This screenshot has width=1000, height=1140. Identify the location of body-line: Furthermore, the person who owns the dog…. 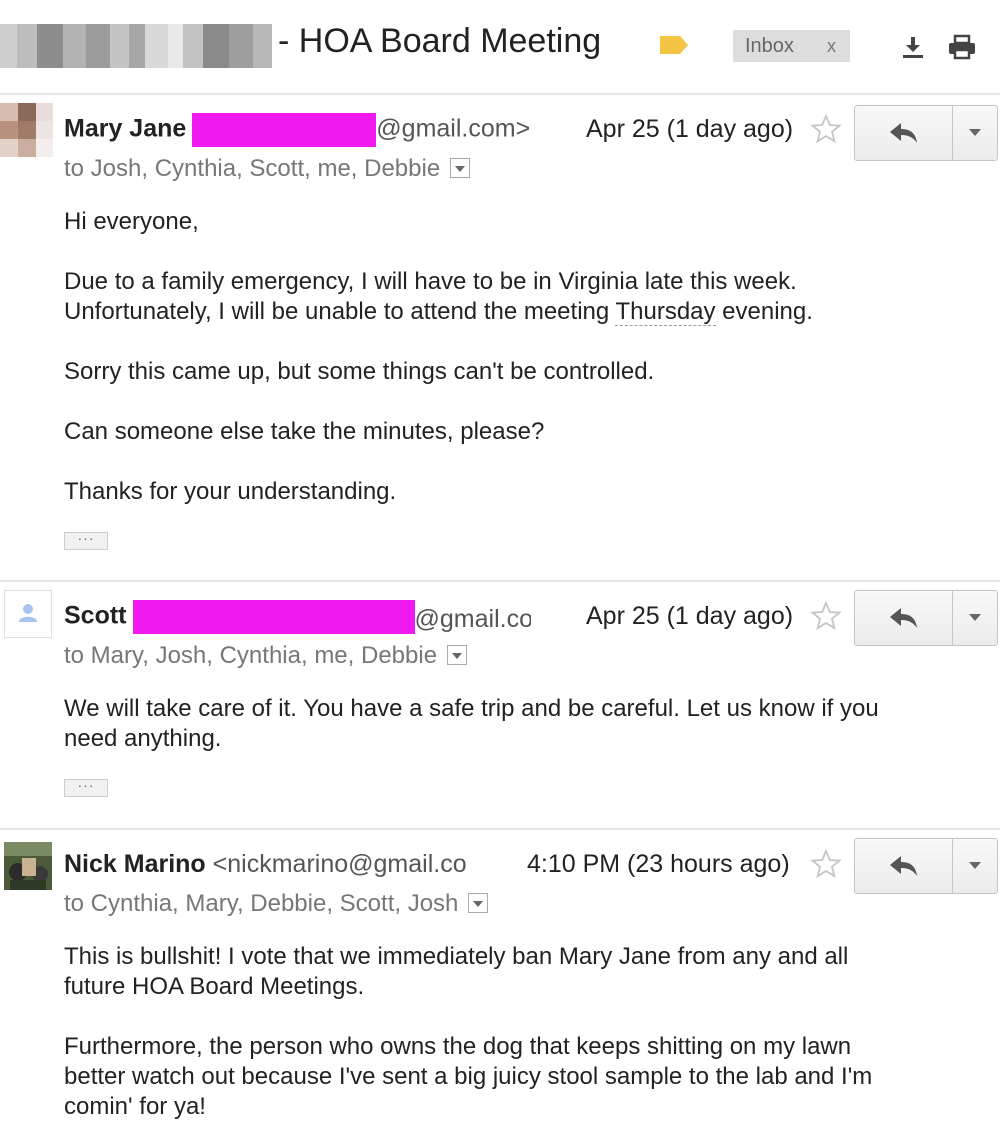
(458, 1046).